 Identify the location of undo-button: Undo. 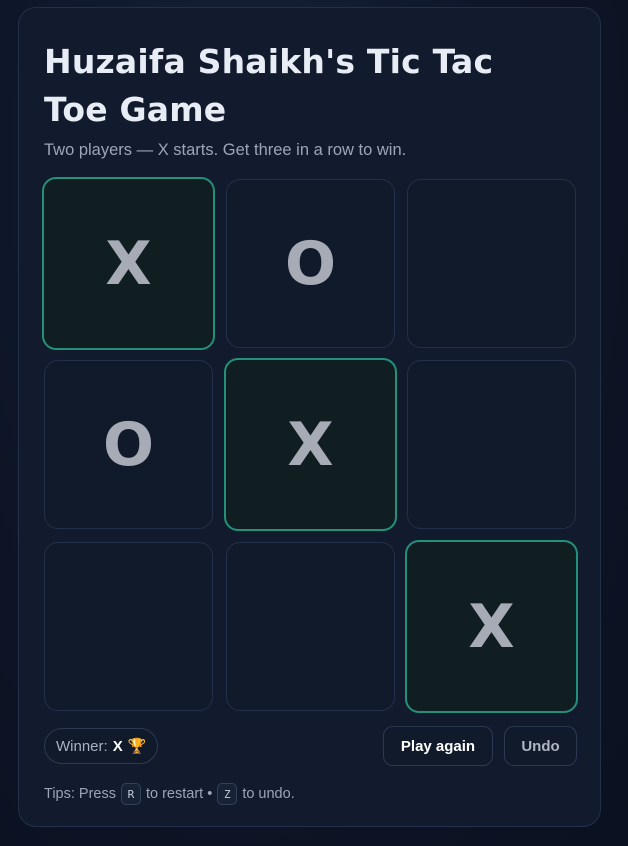
(540, 746).